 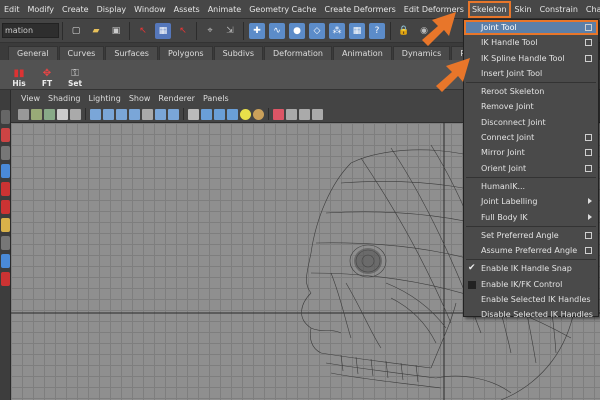 What do you see at coordinates (163, 30) in the screenshot?
I see `select-object-icon: ▦` at bounding box center [163, 30].